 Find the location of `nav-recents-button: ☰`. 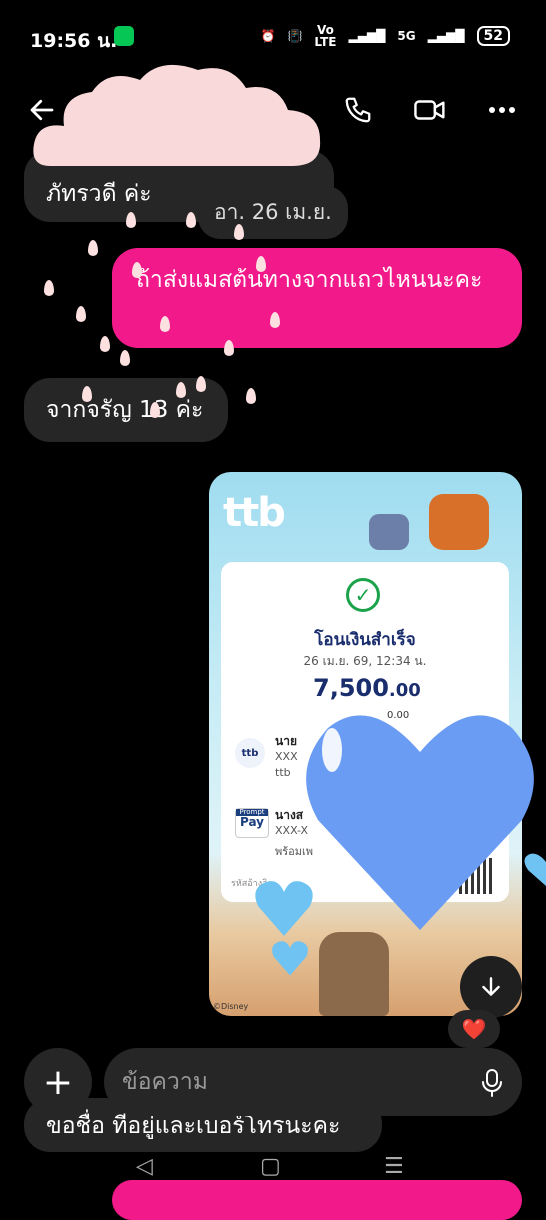

nav-recents-button: ☰ is located at coordinates (394, 1166).